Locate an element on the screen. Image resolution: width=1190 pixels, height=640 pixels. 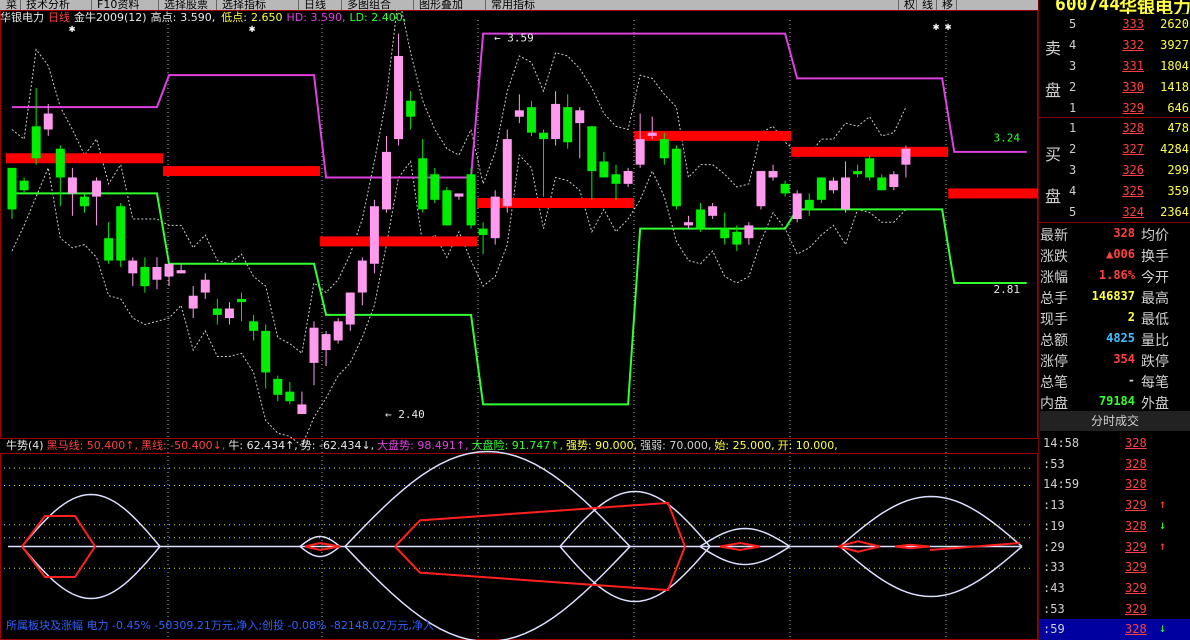
trade-arrow-icon: ↑ is located at coordinates (1163, 504).